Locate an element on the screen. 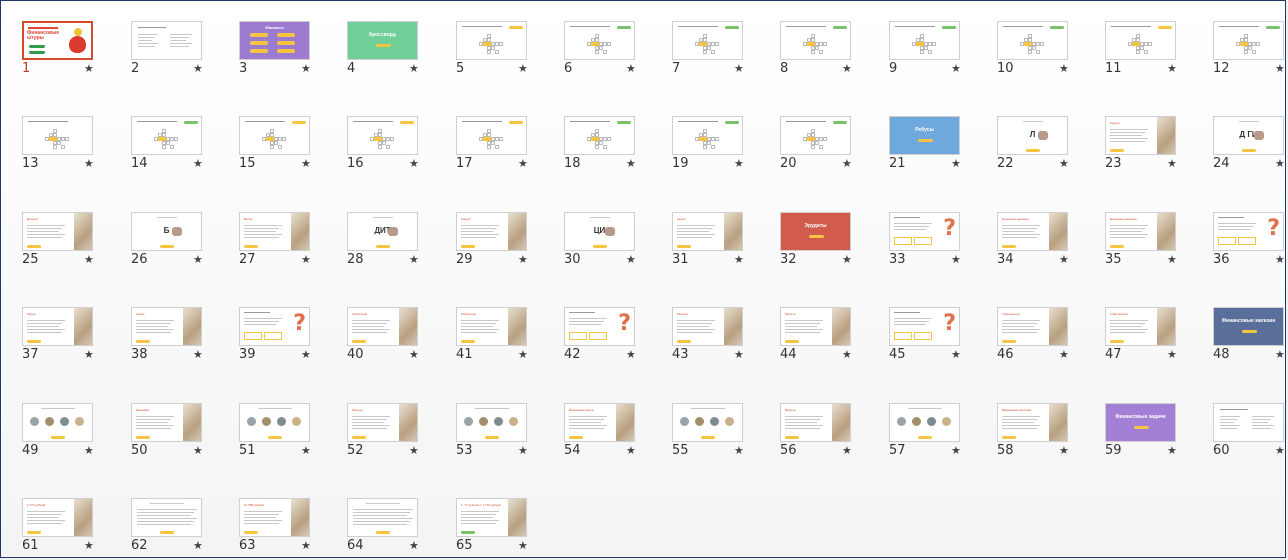 The image size is (1288, 560). slide-thumbnail-slot: 11 ★ is located at coordinates (1152, 49).